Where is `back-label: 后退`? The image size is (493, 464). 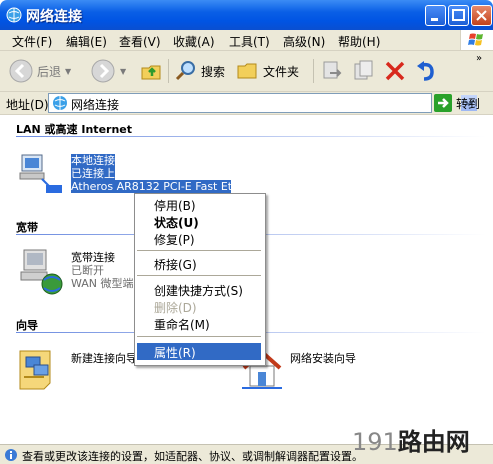
back-label: 后退 is located at coordinates (49, 71).